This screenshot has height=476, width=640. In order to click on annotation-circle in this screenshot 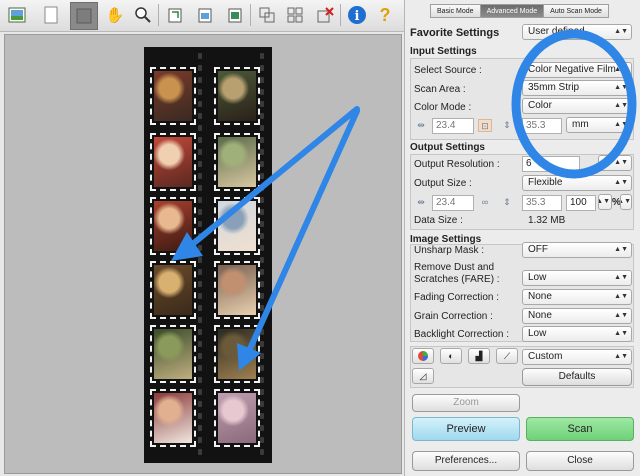, I will do `click(574, 104)`.